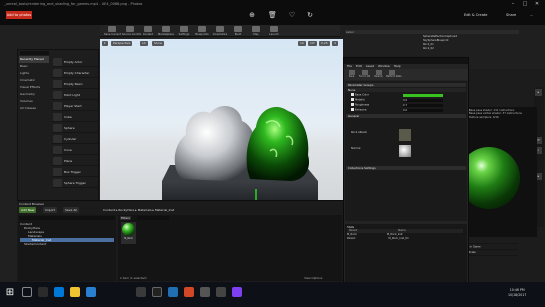 Image resolution: width=545 pixels, height=307 pixels. What do you see at coordinates (75, 105) in the screenshot?
I see `place-item: Player Start` at bounding box center [75, 105].